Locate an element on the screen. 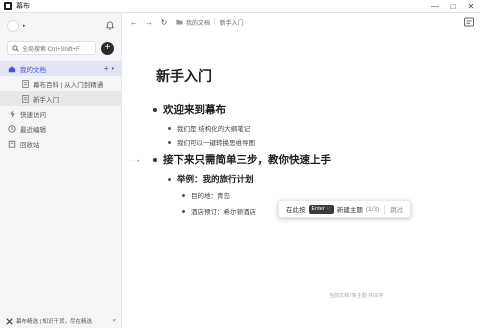 This screenshot has width=480, height=328. title-bar: 幕布 — □ ✕ is located at coordinates (240, 6).